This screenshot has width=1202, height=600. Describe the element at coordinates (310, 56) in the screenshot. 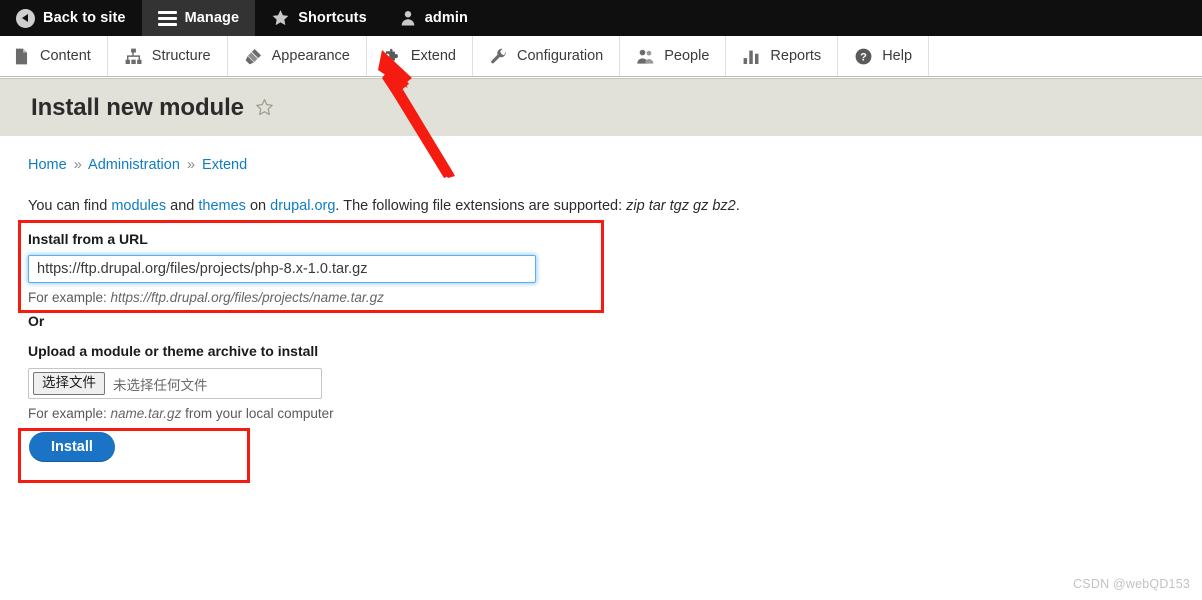

I see `menu-item-appearance-label: Appearance` at that location.